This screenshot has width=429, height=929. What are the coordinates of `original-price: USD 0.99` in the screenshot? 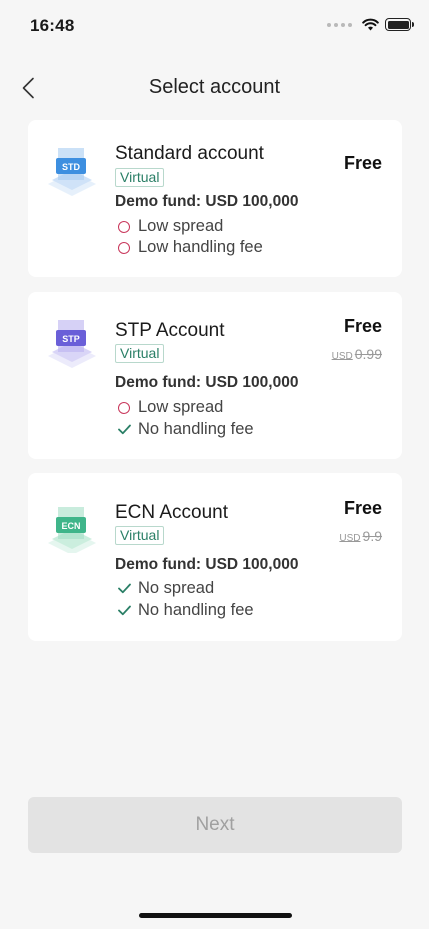 It's located at (357, 354).